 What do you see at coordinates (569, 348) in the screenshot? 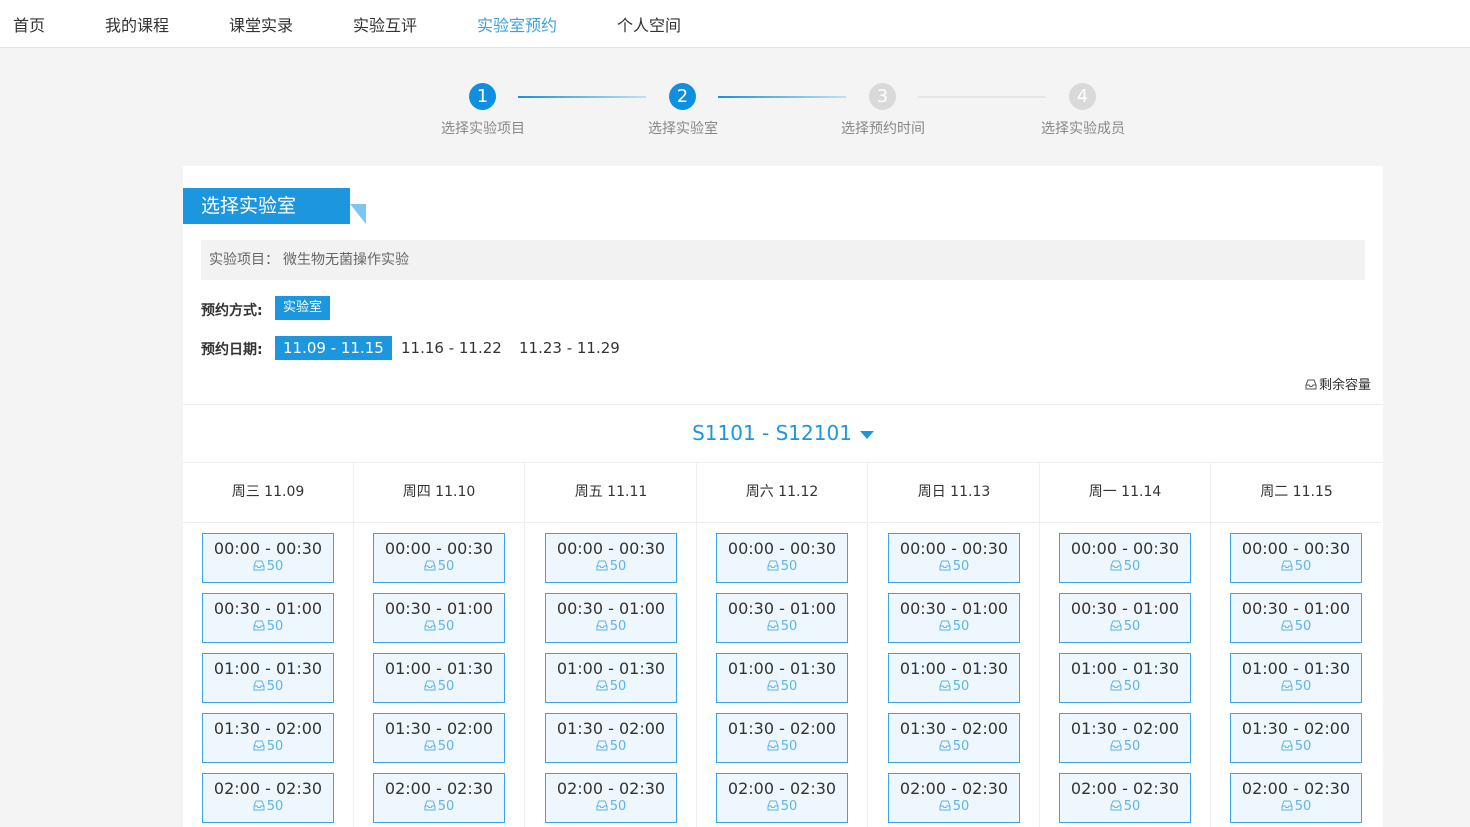
I see `date-option-3: 11.23 - 11.29` at bounding box center [569, 348].